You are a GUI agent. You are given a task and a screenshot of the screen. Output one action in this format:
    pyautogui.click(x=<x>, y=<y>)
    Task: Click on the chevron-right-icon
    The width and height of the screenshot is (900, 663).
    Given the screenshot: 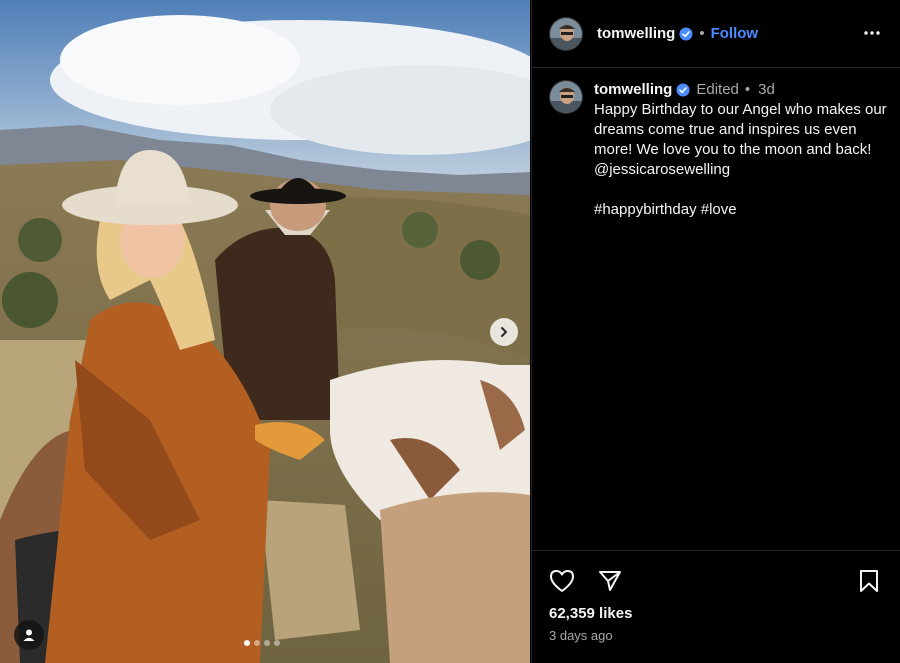 What is the action you would take?
    pyautogui.click(x=504, y=332)
    